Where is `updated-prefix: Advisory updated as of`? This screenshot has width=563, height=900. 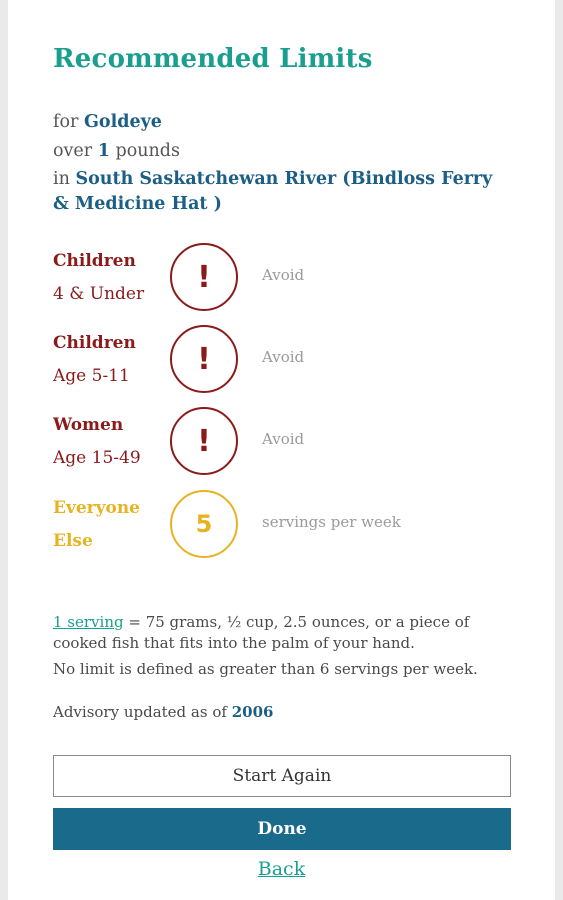
updated-prefix: Advisory updated as of is located at coordinates (140, 712).